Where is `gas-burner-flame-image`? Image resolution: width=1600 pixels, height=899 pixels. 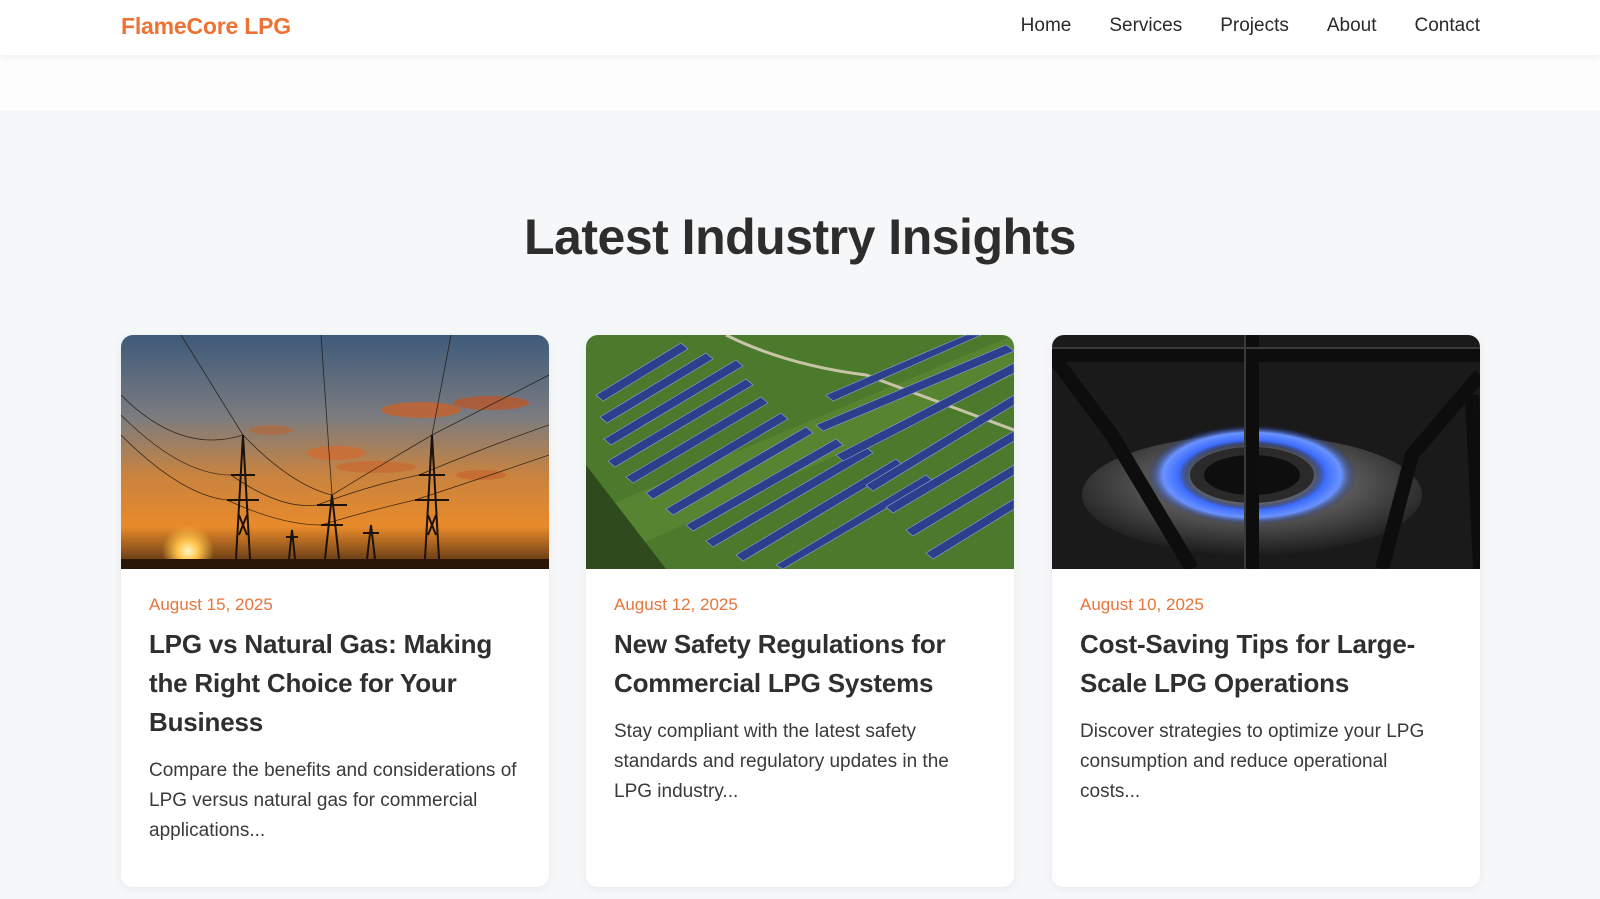
gas-burner-flame-image is located at coordinates (1266, 452).